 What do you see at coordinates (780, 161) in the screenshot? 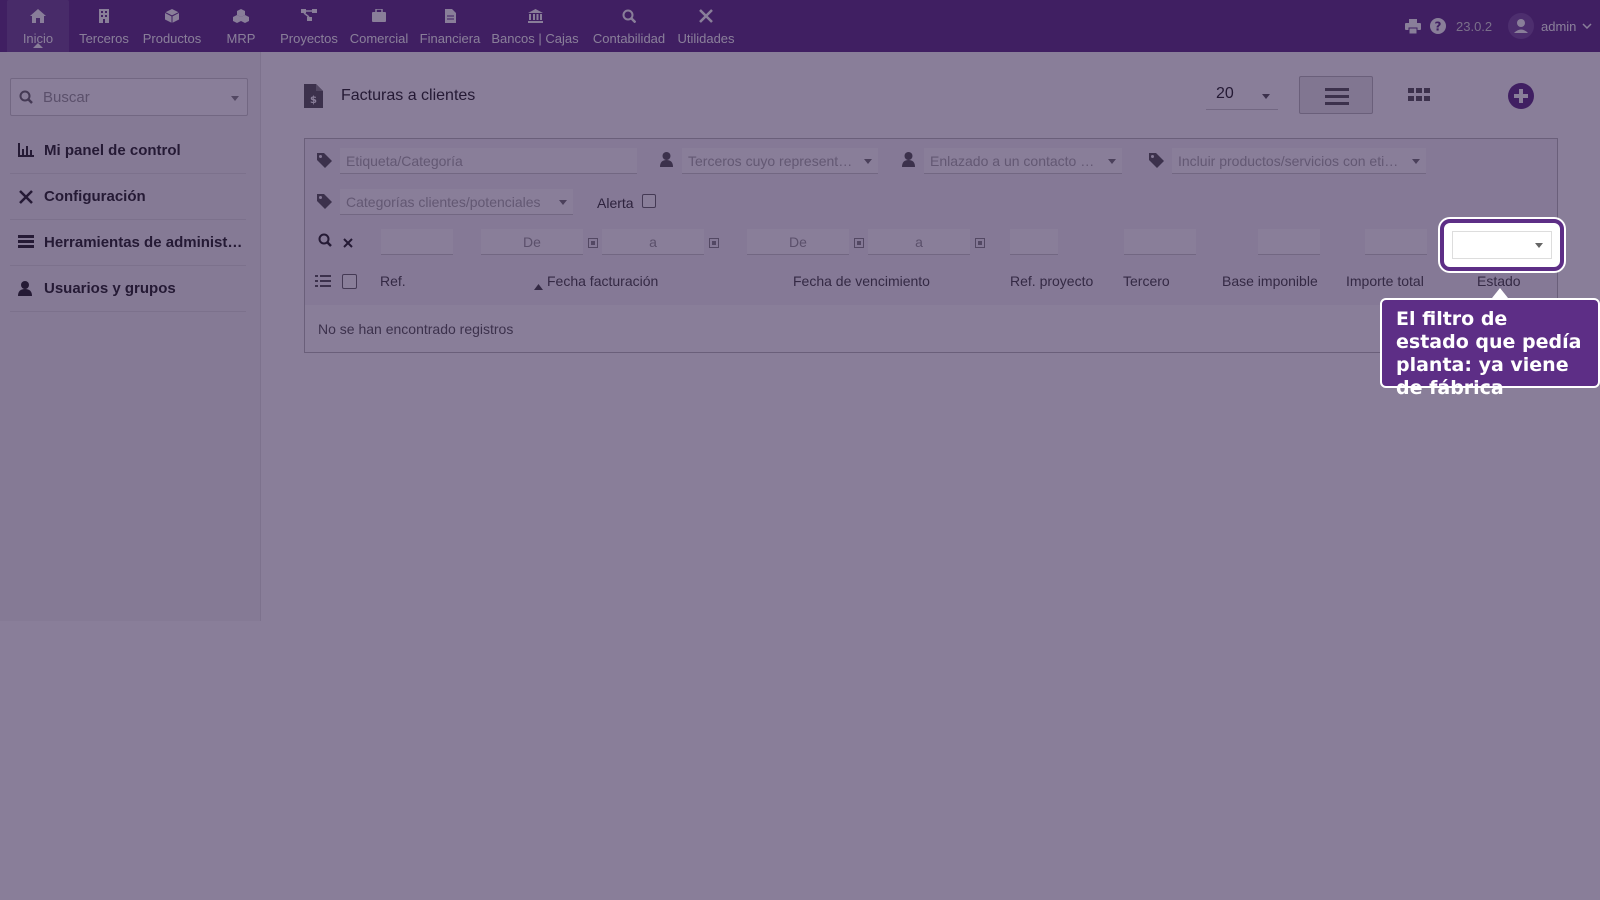
I see `sales-rep-filter-select: Terceros cuyo representante es` at bounding box center [780, 161].